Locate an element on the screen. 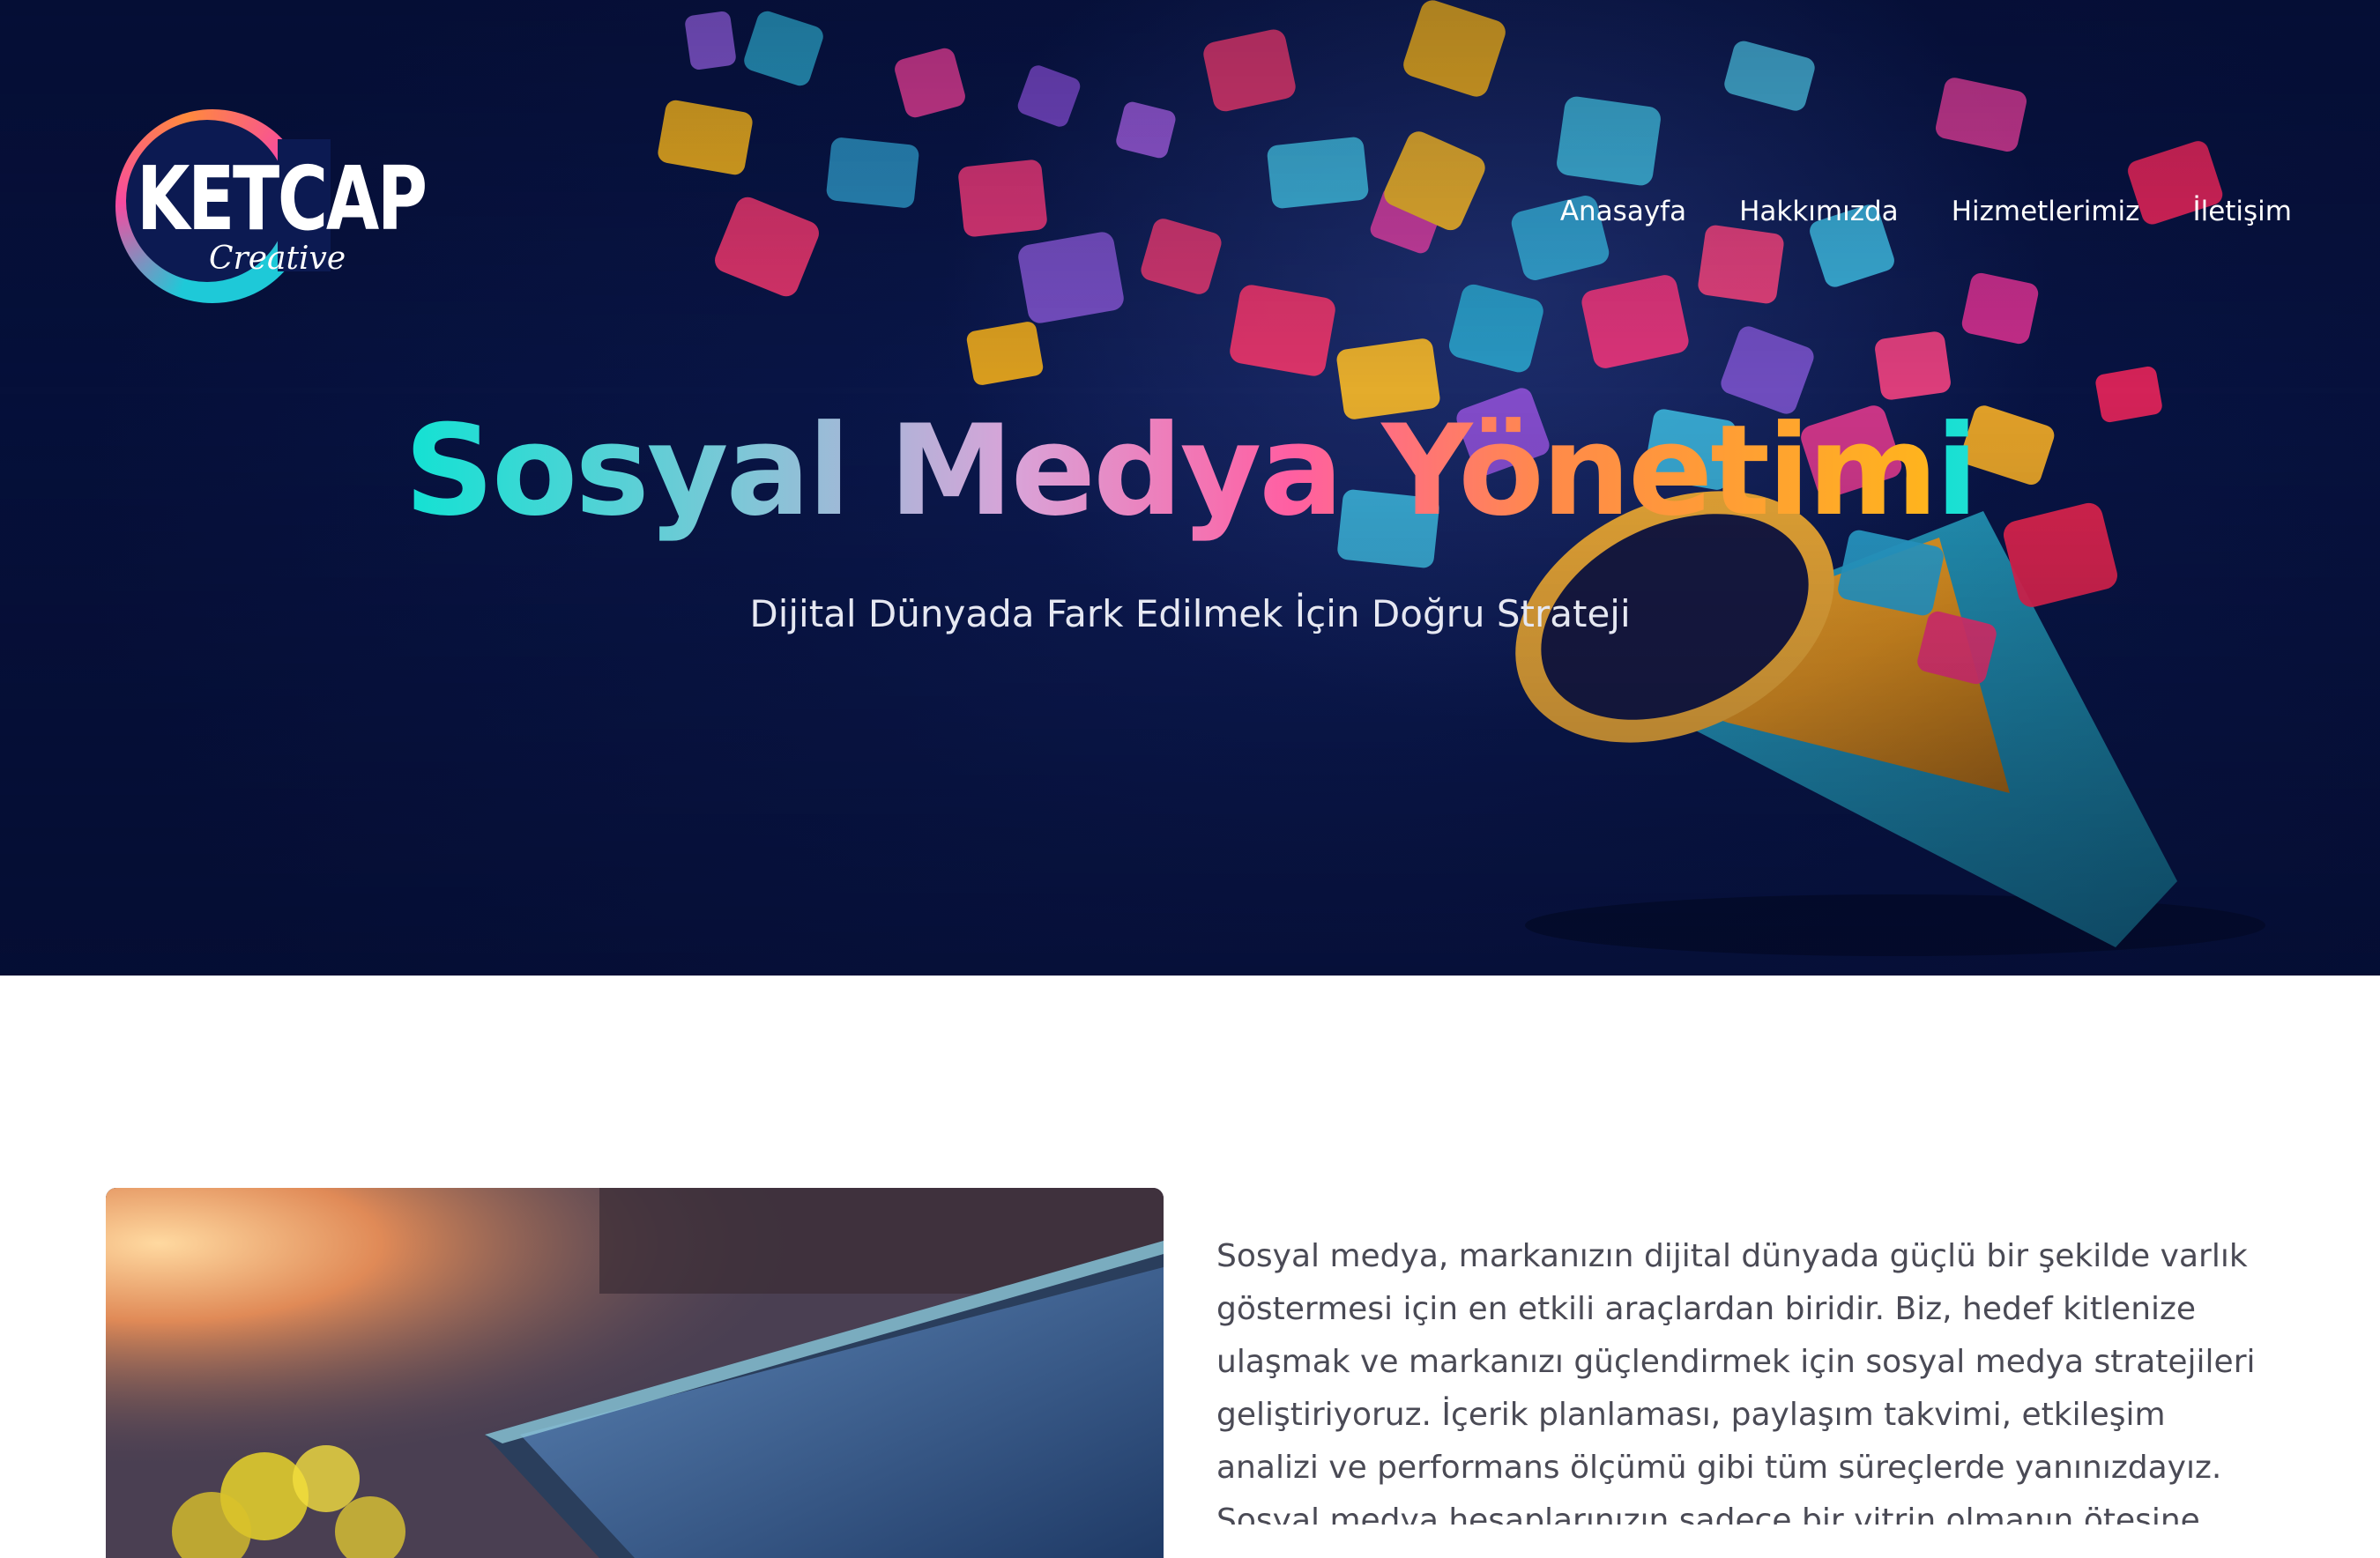  nav-item-hakkimizda: Hakkımızda is located at coordinates (1819, 211).